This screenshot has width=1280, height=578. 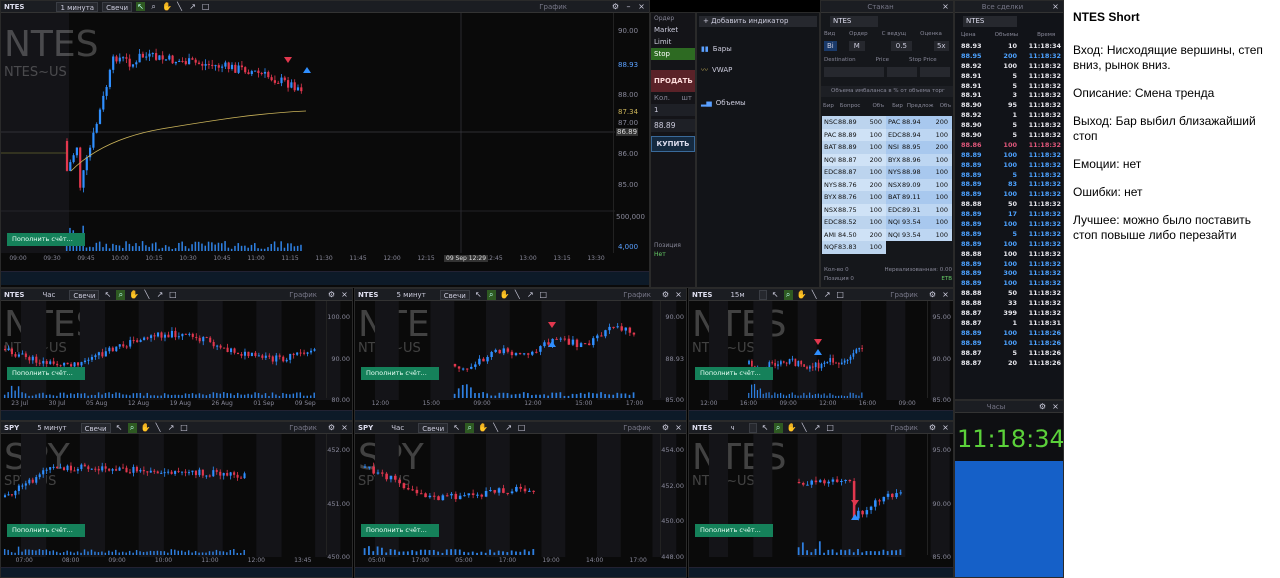 What do you see at coordinates (723, 103) in the screenshot?
I see `indicator-volume: ▂▅ Объемы` at bounding box center [723, 103].